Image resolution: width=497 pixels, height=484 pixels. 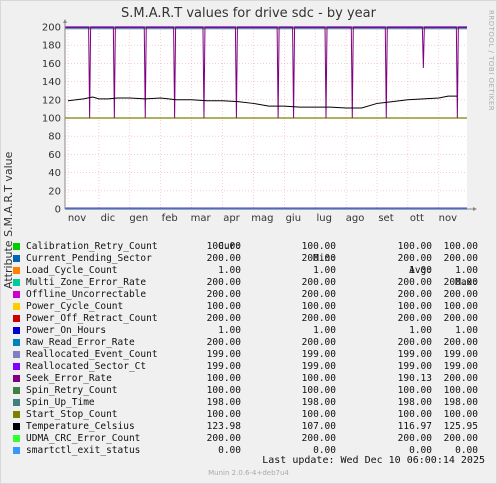 What do you see at coordinates (86, 294) in the screenshot?
I see `legend-name: Offline_Uncorrectable` at bounding box center [86, 294].